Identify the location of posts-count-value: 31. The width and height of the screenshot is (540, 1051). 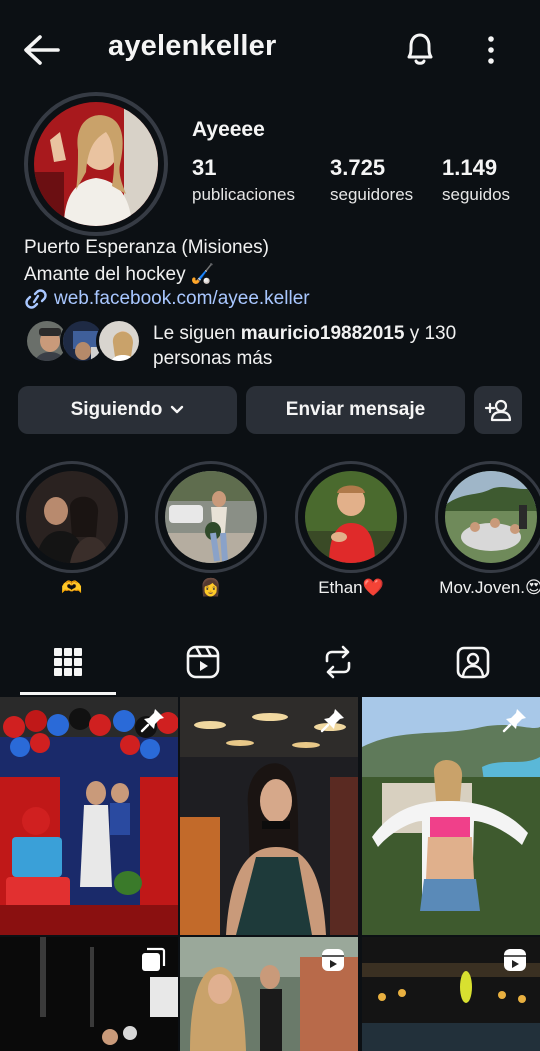
(204, 167).